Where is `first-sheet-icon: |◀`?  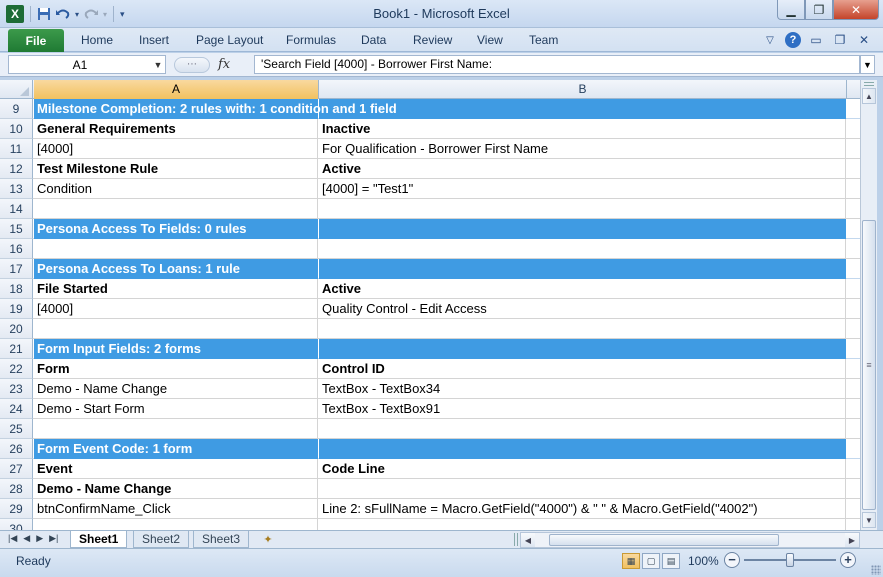
first-sheet-icon: |◀ is located at coordinates (12, 538).